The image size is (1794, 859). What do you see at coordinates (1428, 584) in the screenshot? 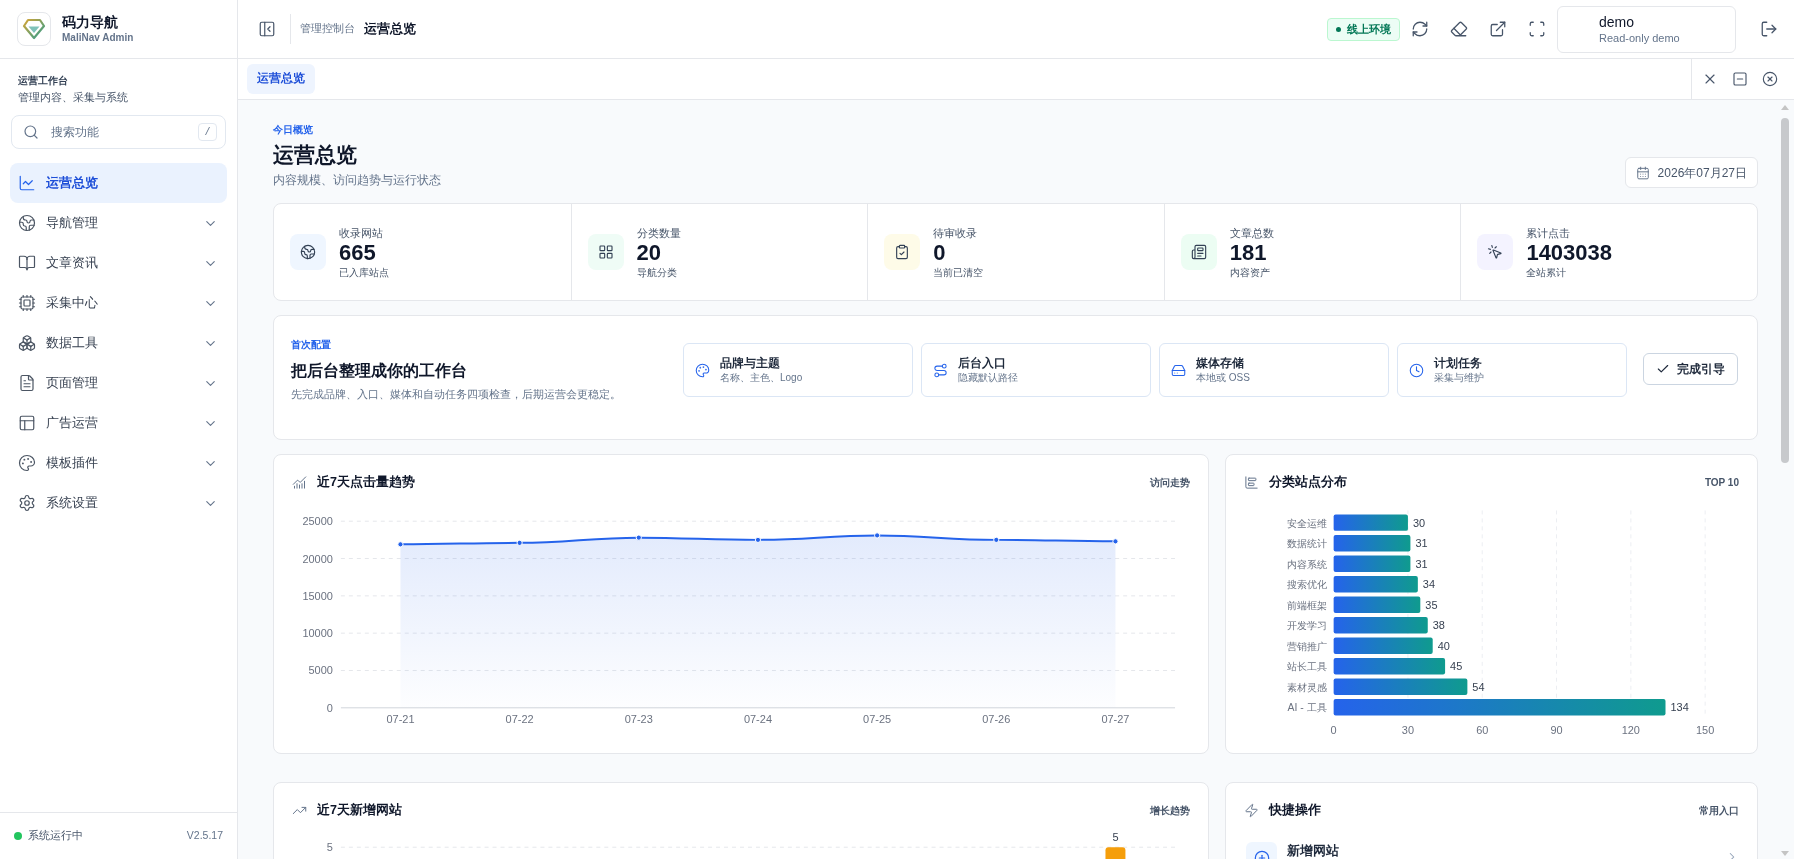
I see `value-label: 34` at bounding box center [1428, 584].